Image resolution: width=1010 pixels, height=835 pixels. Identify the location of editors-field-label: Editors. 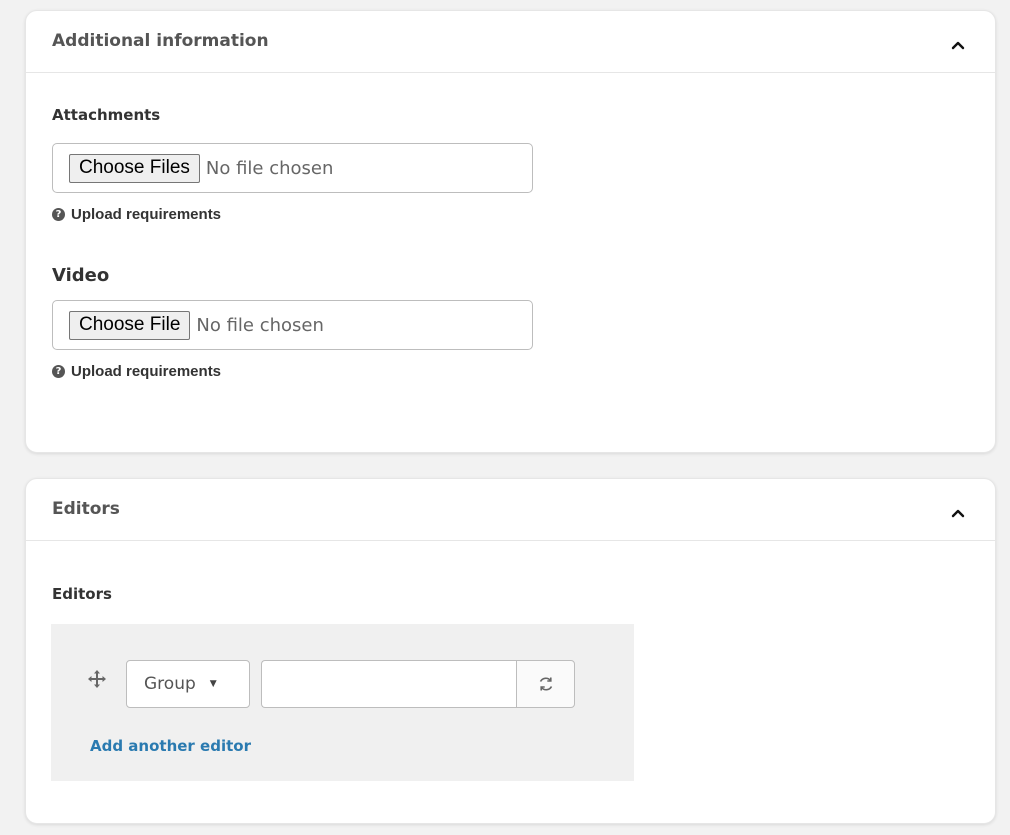
(82, 594).